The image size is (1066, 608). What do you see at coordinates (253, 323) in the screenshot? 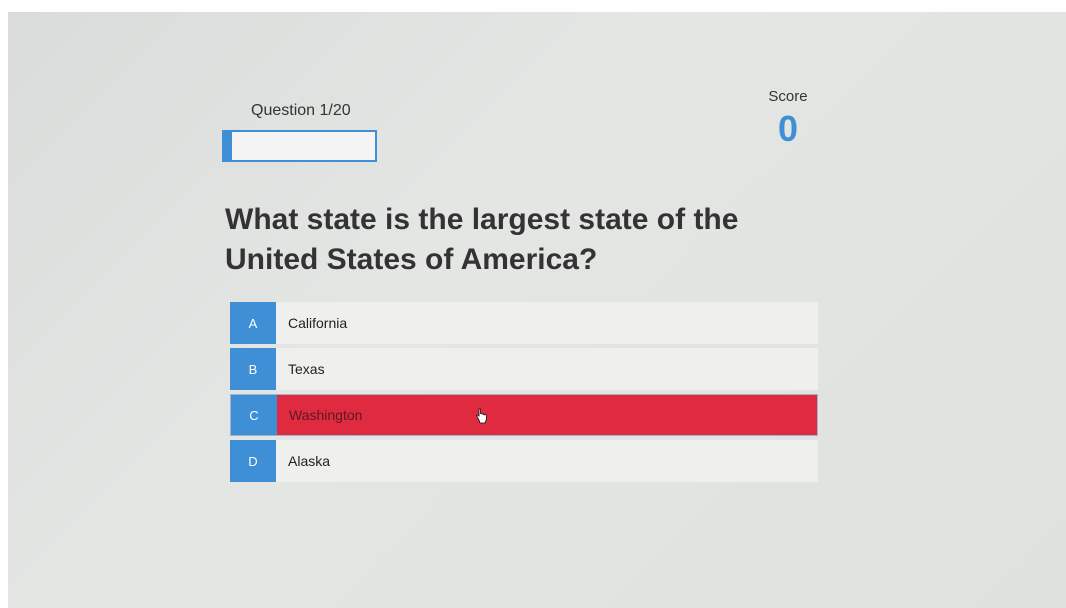
I see `answer-letter: A` at bounding box center [253, 323].